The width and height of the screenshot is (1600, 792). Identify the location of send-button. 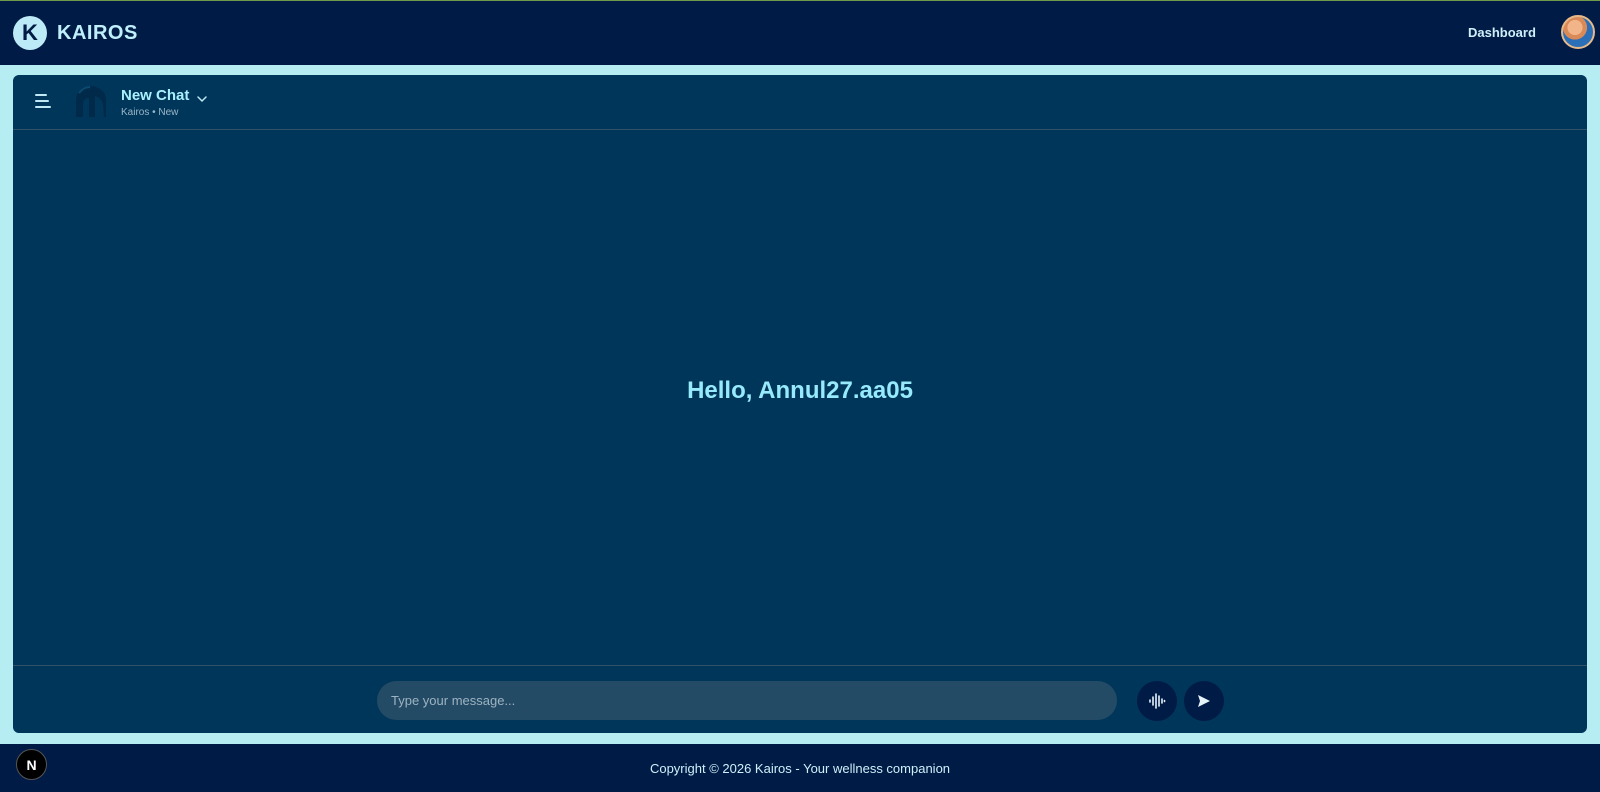
(1204, 701).